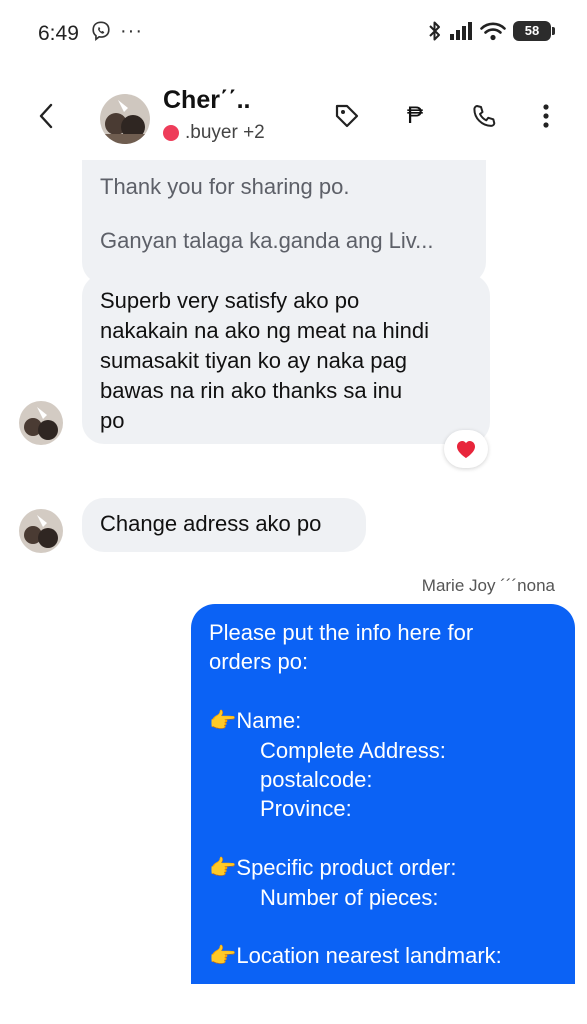 Image resolution: width=587 pixels, height=1024 pixels. I want to click on heart-reaction, so click(466, 449).